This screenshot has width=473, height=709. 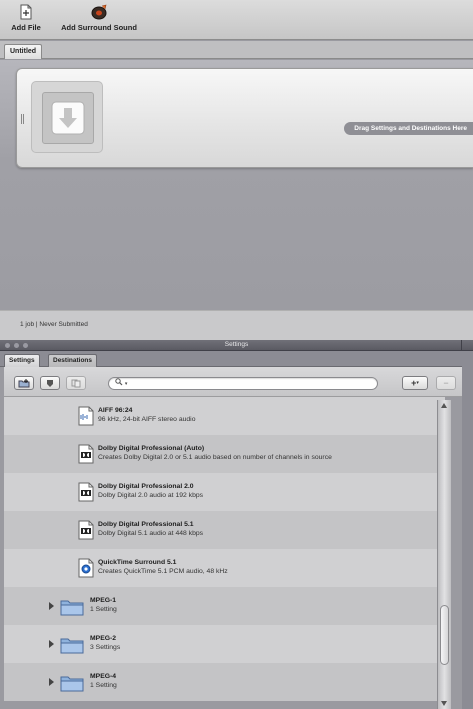 I want to click on setting-description: Dolby Digital 2.0 audio at 192 kbps, so click(x=151, y=495).